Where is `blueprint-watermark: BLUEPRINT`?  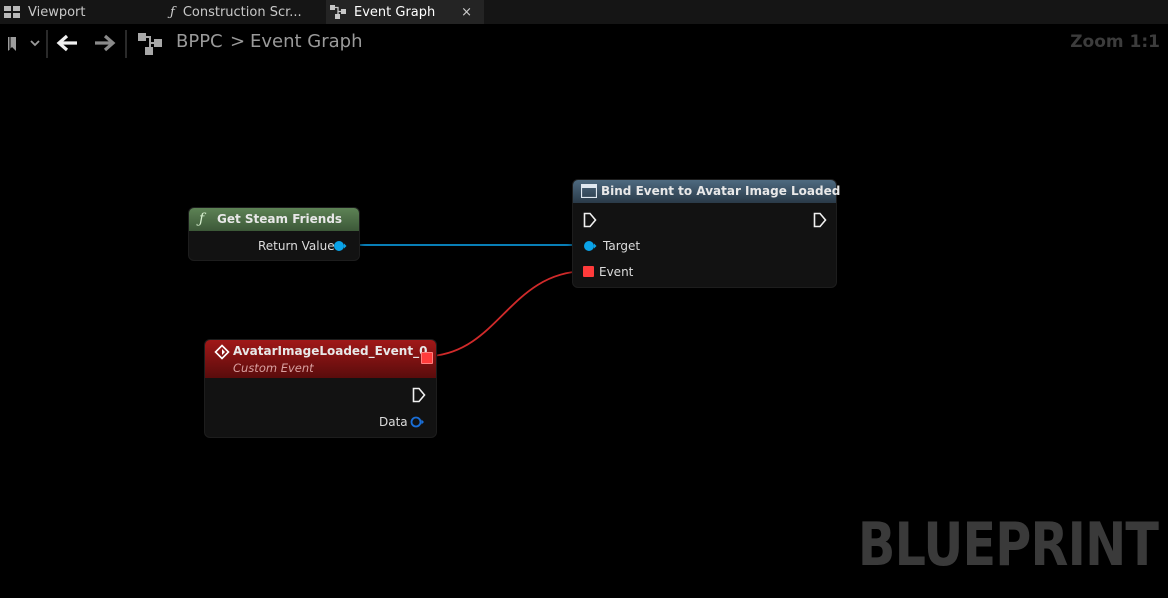 blueprint-watermark: BLUEPRINT is located at coordinates (1008, 545).